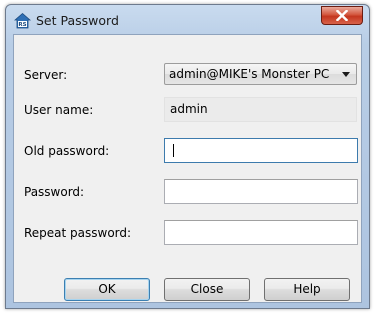  Describe the element at coordinates (67, 151) in the screenshot. I see `old-password-label: Old password:` at that location.